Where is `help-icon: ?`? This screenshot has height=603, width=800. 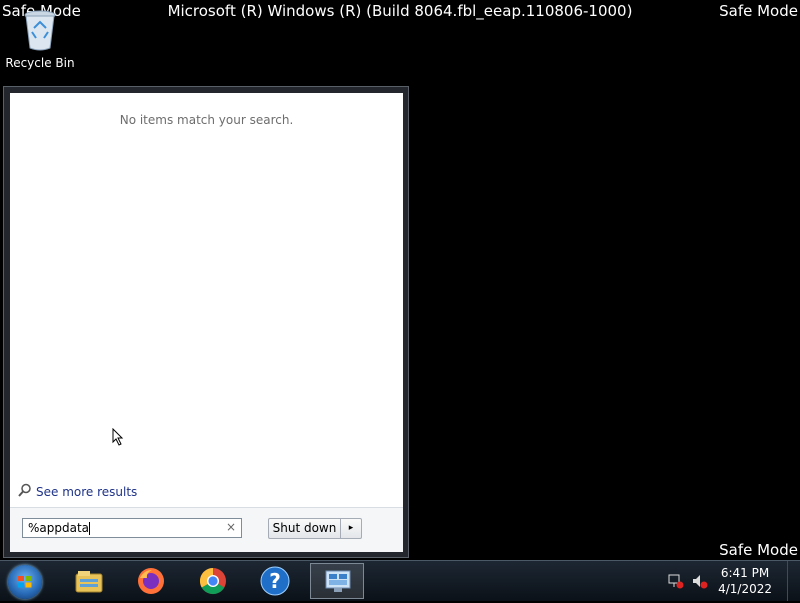
help-icon: ? is located at coordinates (275, 581).